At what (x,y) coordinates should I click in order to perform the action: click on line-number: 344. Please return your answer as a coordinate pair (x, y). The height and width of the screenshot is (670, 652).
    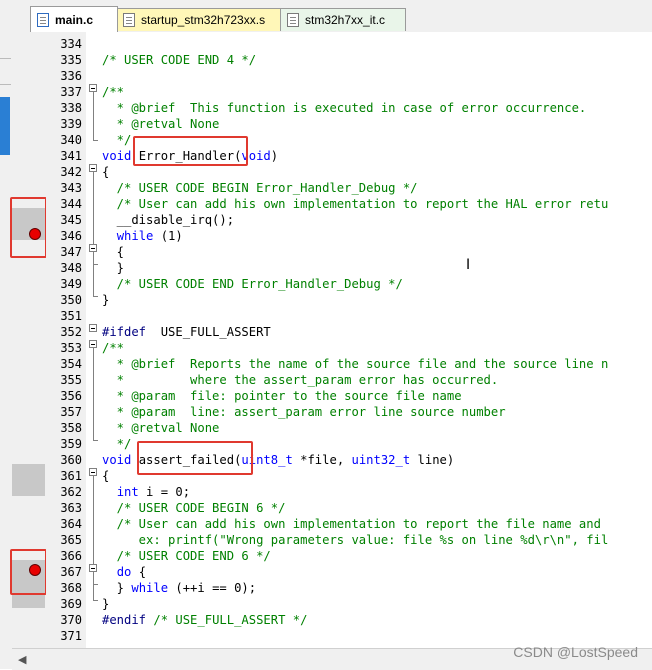
    Looking at the image, I should click on (71, 204).